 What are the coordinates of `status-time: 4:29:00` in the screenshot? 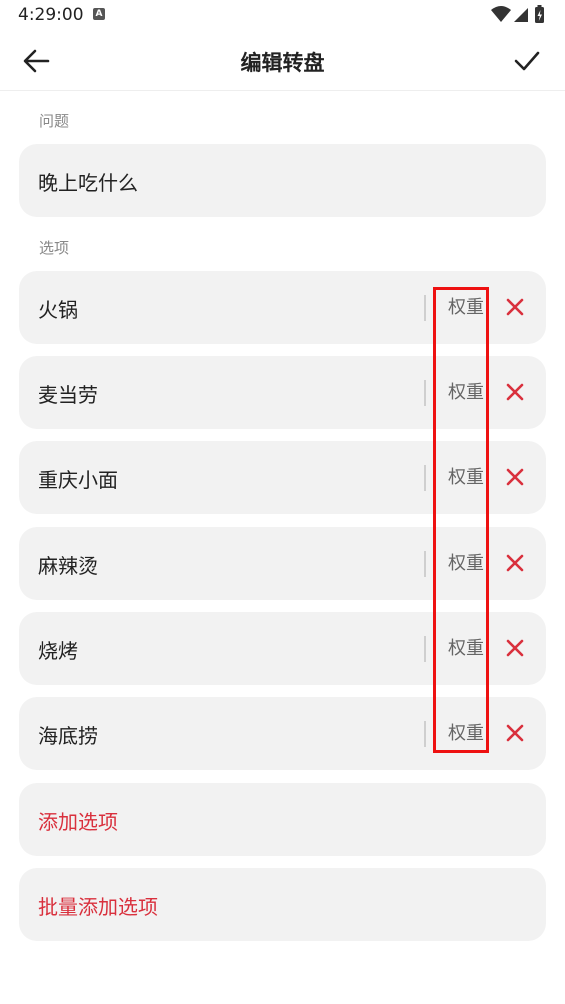 It's located at (51, 15).